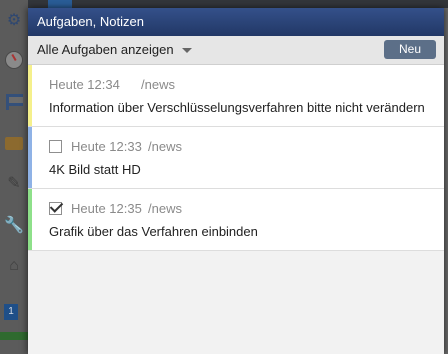 The width and height of the screenshot is (448, 354). I want to click on app-sidebar: ⚙ ✎ 🔧 ⌂ 1, so click(14, 177).